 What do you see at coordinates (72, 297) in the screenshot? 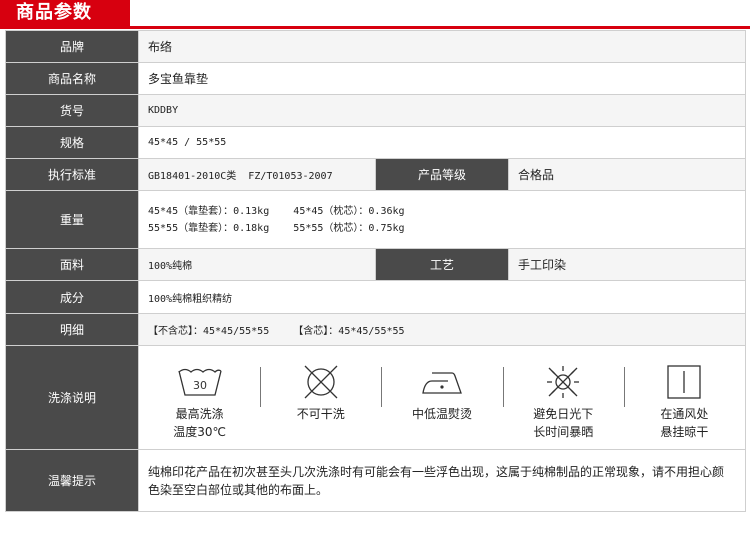
I see `composition-label: 成分` at bounding box center [72, 297].